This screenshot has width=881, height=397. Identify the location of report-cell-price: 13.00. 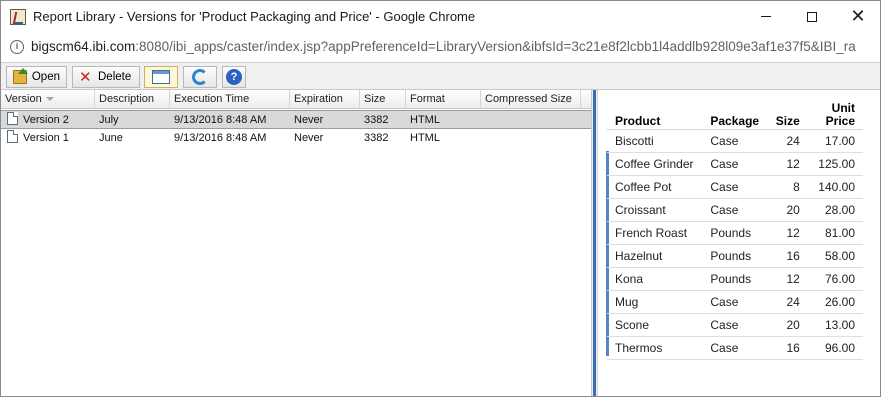
(833, 325).